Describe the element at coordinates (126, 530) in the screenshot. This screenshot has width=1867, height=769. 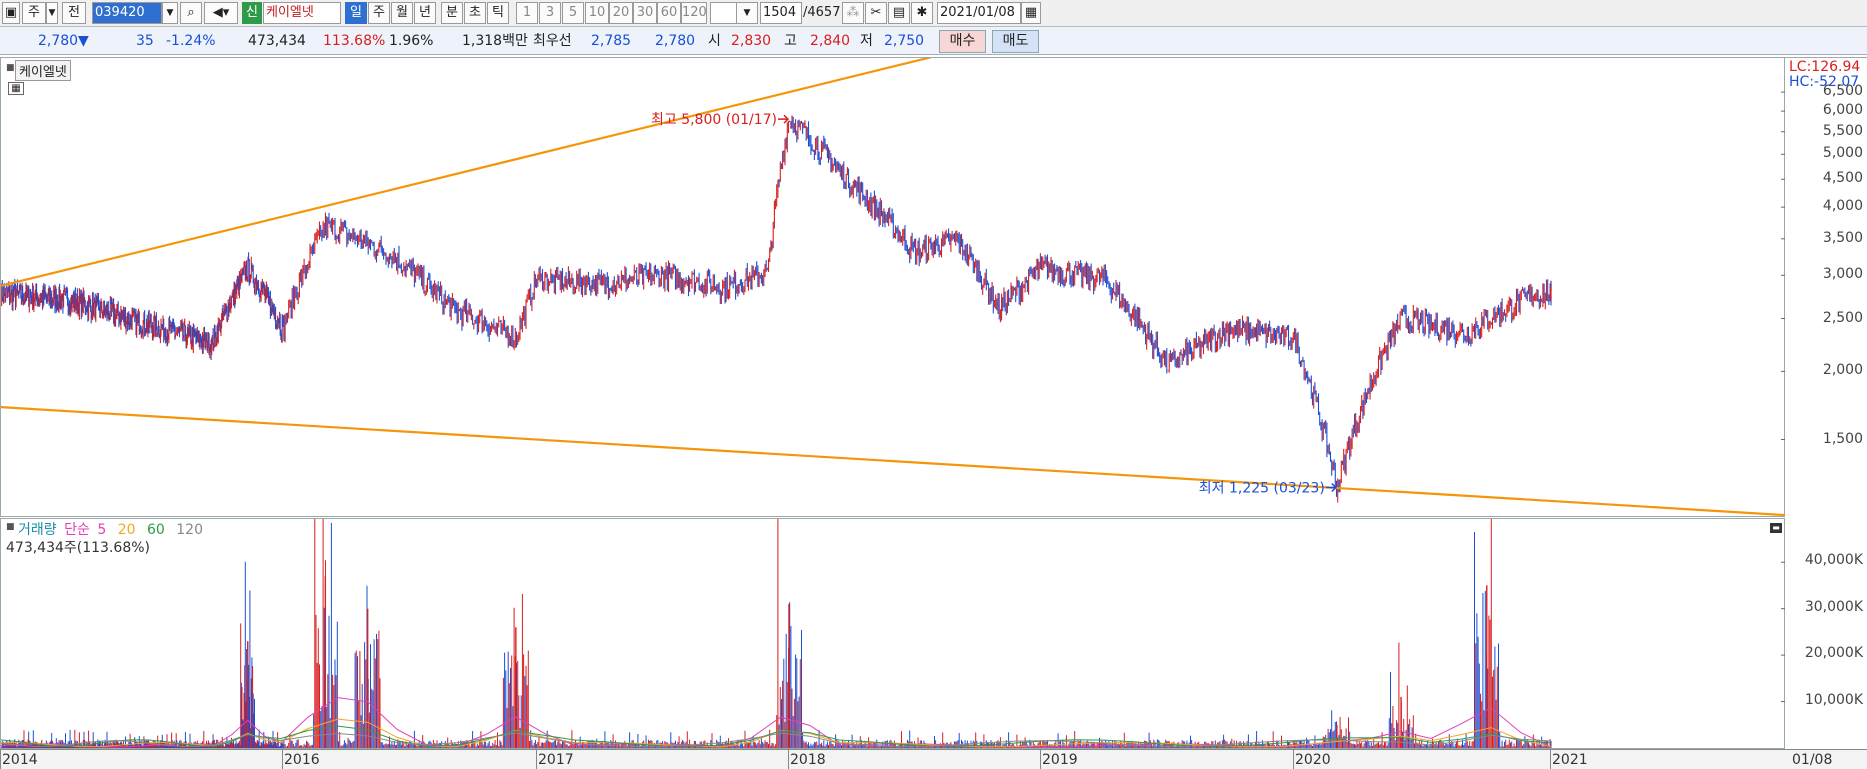
I see `legend-ma20: 20` at that location.